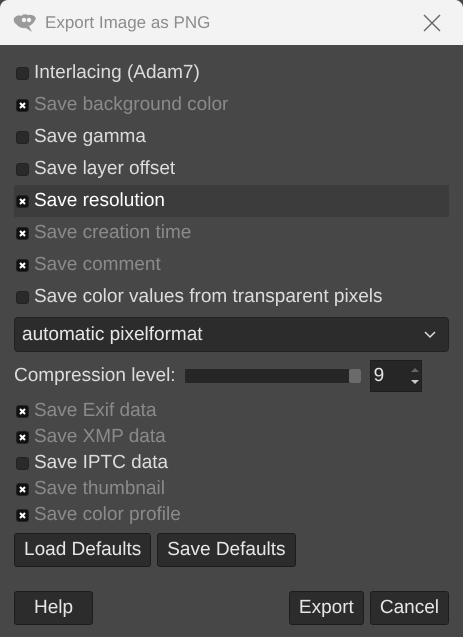 The image size is (463, 637). Describe the element at coordinates (90, 137) in the screenshot. I see `checkbox-label: Save gamma` at that location.